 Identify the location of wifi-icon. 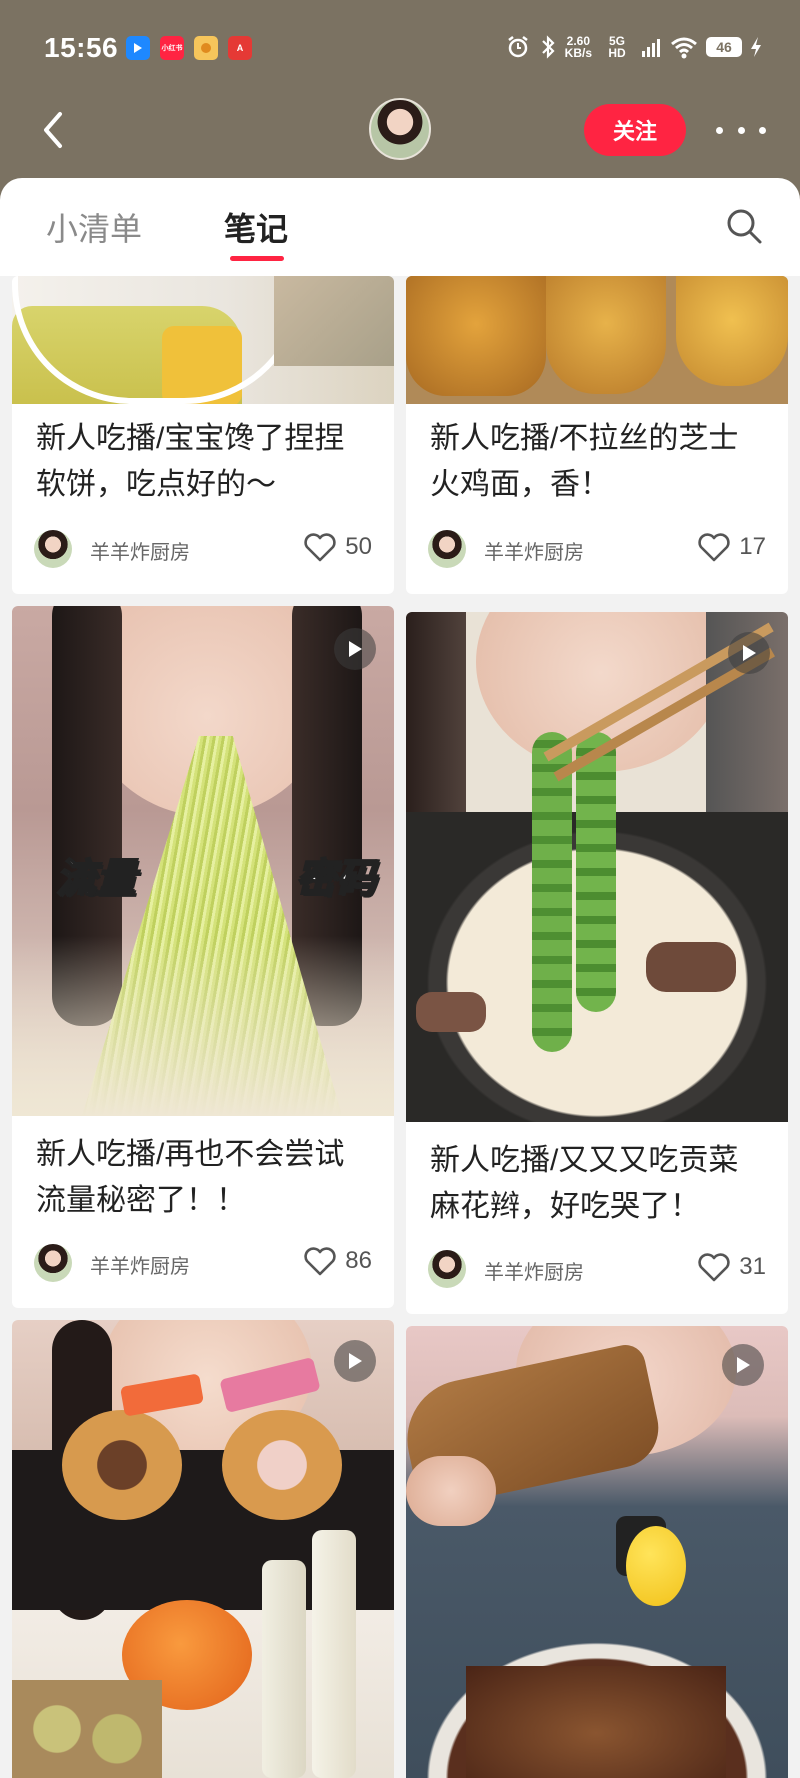
(684, 48).